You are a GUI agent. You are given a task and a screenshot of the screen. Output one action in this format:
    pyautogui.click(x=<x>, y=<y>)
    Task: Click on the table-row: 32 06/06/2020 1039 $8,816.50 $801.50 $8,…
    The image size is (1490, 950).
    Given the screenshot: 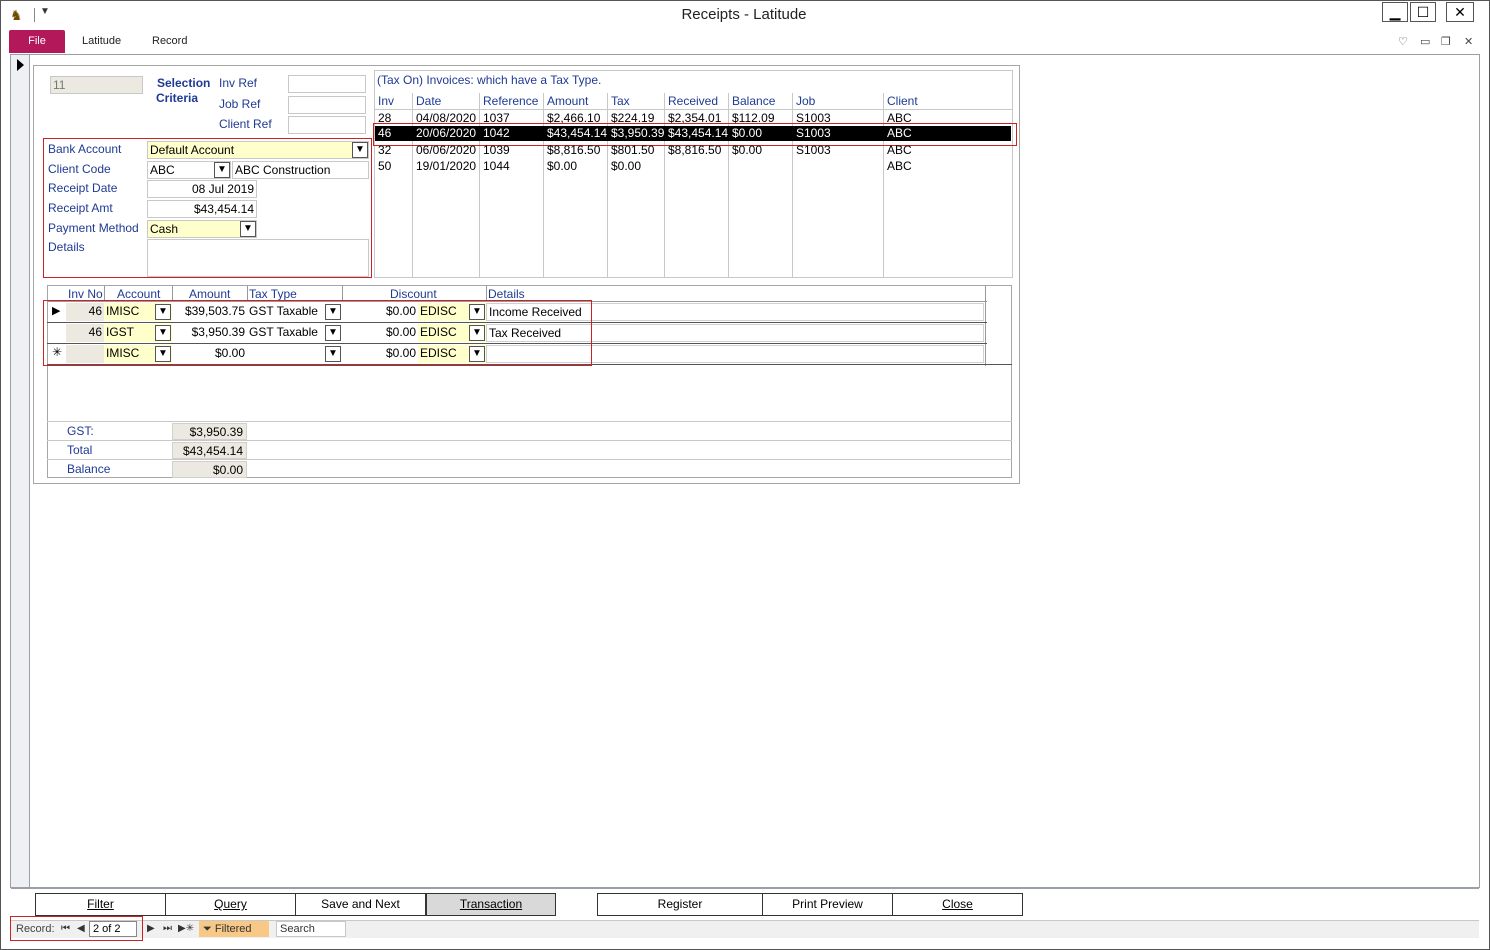 What is the action you would take?
    pyautogui.click(x=693, y=149)
    